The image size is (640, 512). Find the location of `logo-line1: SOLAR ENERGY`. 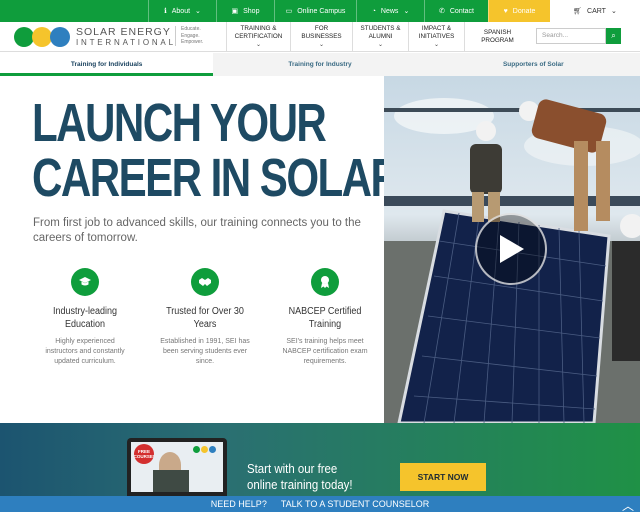

logo-line1: SOLAR ENERGY is located at coordinates (123, 32).